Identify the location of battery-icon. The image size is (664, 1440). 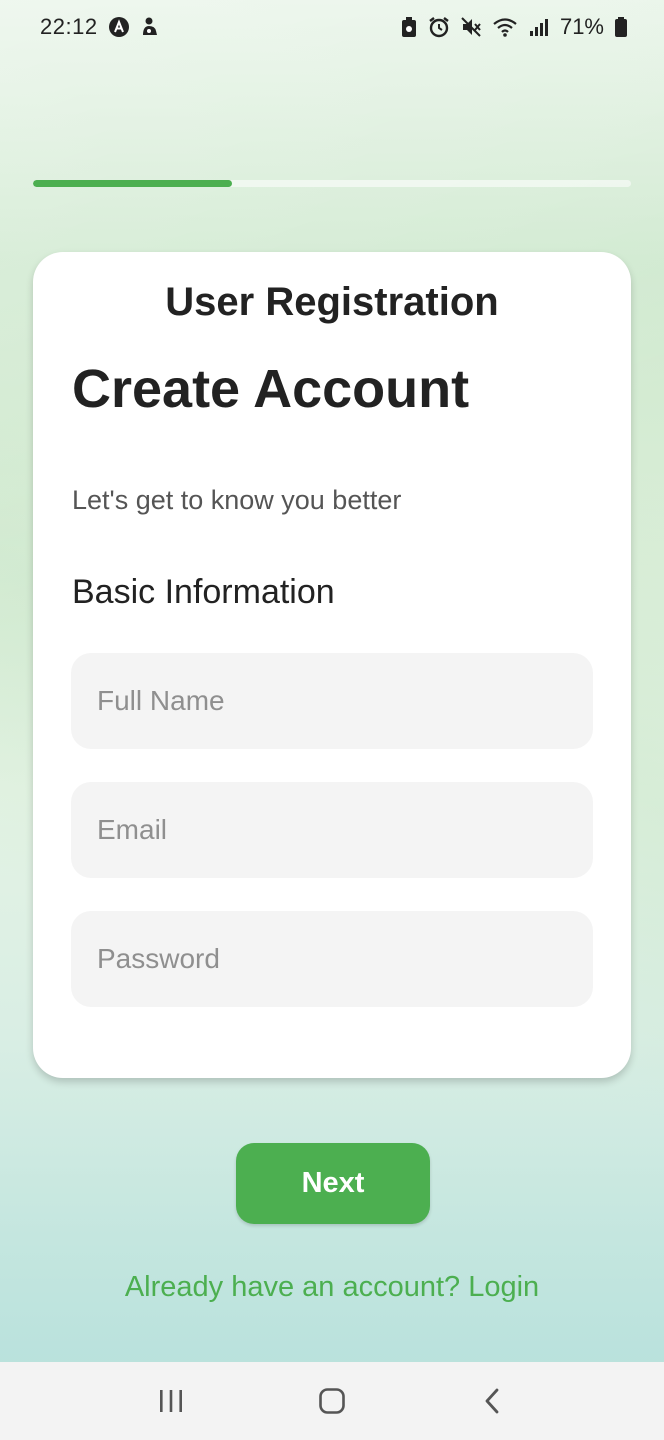
(621, 27).